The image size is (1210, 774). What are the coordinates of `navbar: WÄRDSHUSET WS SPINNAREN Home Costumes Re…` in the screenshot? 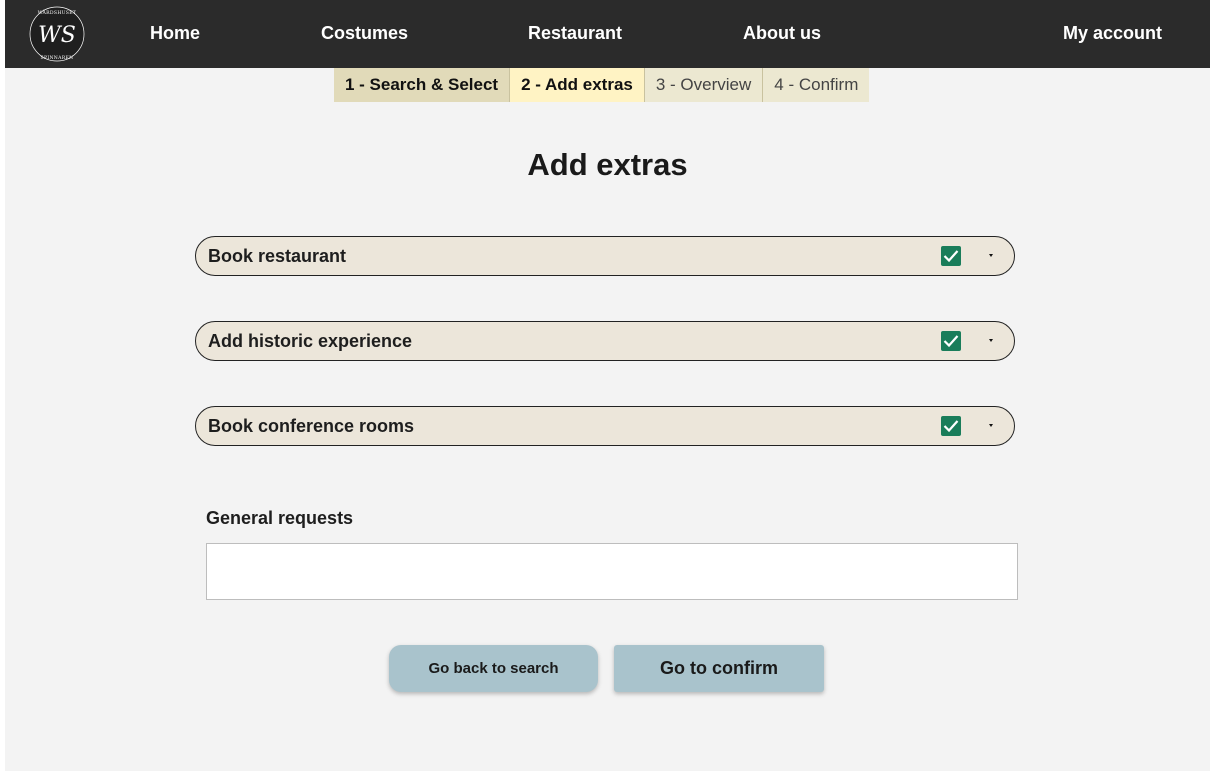 It's located at (607, 34).